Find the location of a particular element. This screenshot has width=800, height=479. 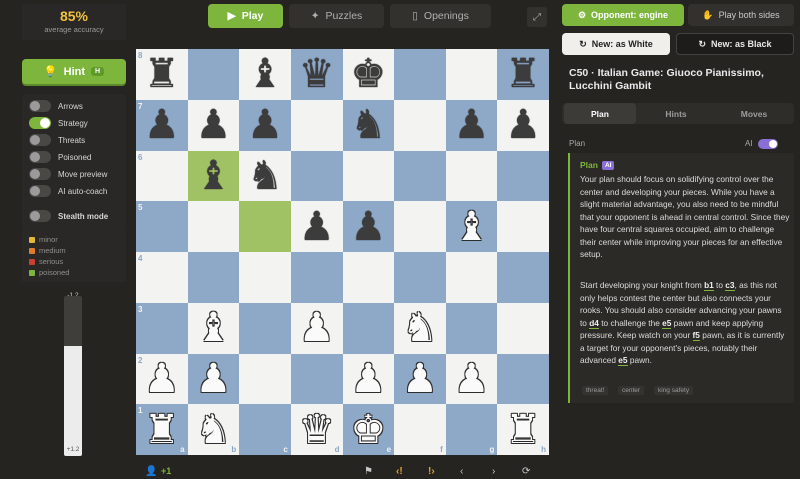

tab-hints: Hints is located at coordinates (676, 113).